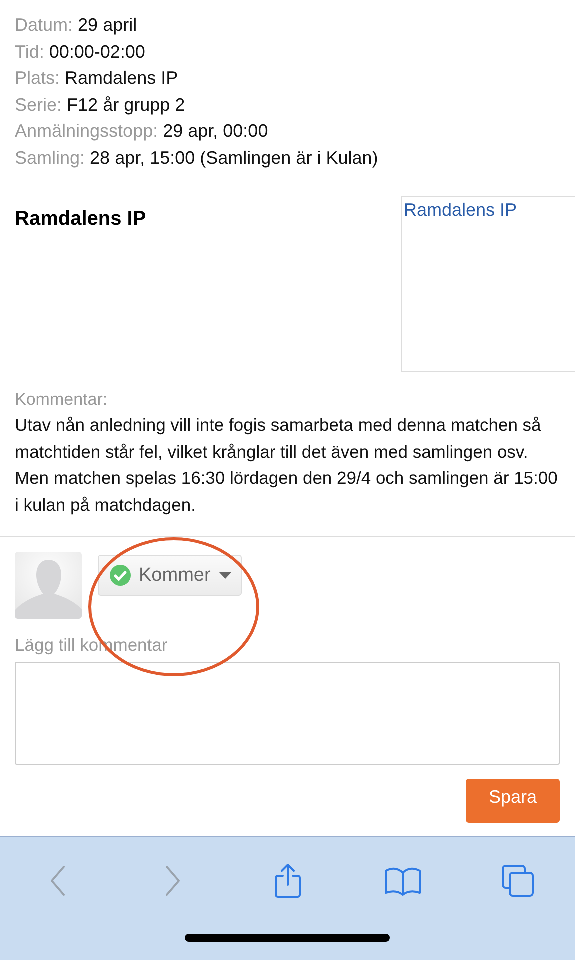  What do you see at coordinates (120, 575) in the screenshot?
I see `check-icon` at bounding box center [120, 575].